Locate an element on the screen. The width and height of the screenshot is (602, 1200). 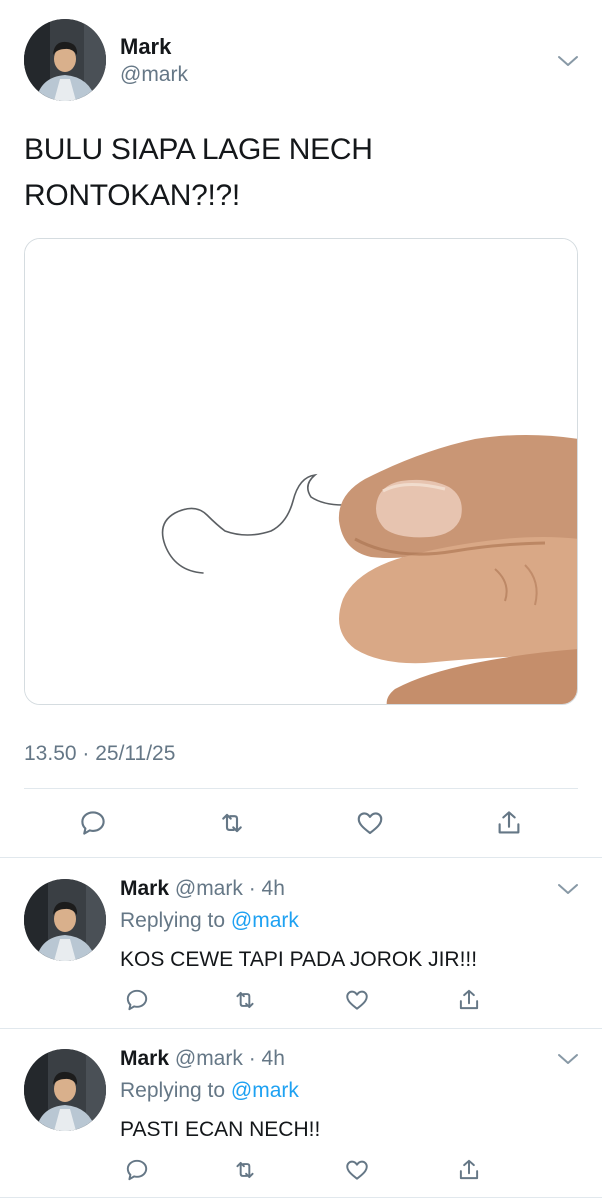
tweet-text: BULU SIAPA LAGE NECH RONTOKAN?!?! is located at coordinates (294, 173).